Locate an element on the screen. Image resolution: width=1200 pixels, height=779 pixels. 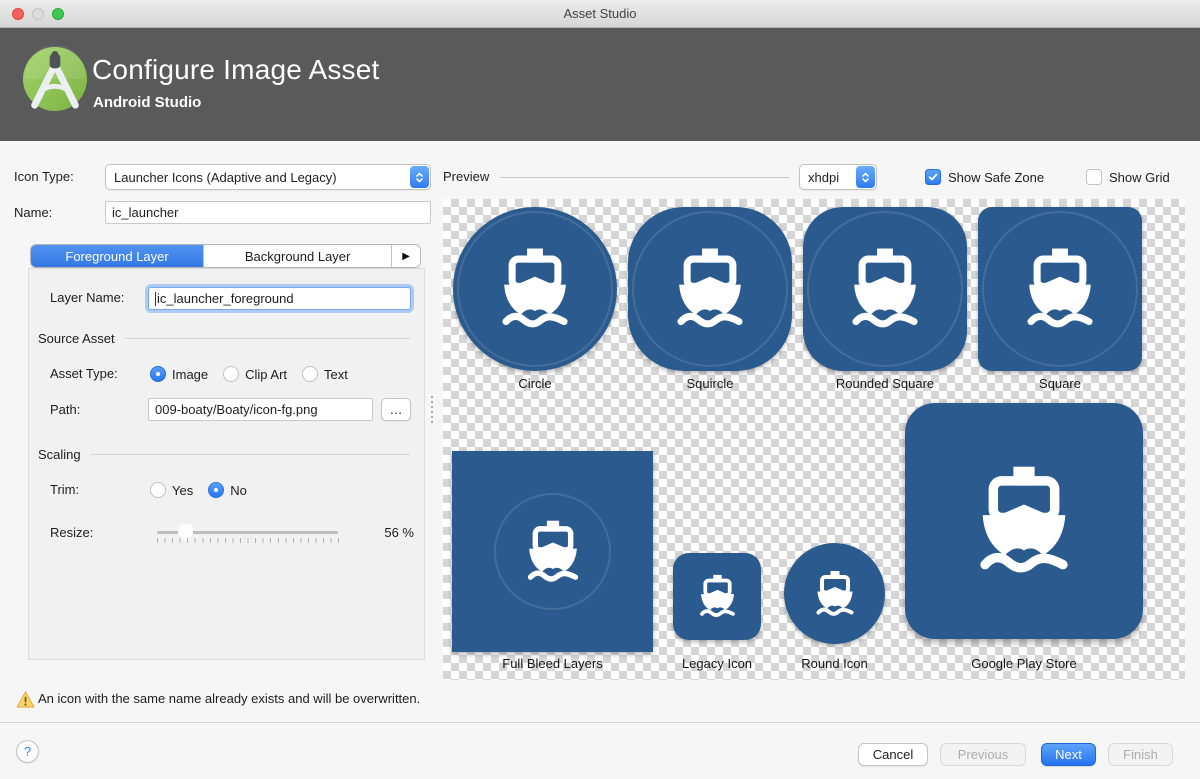
warning-icon is located at coordinates (25, 699).